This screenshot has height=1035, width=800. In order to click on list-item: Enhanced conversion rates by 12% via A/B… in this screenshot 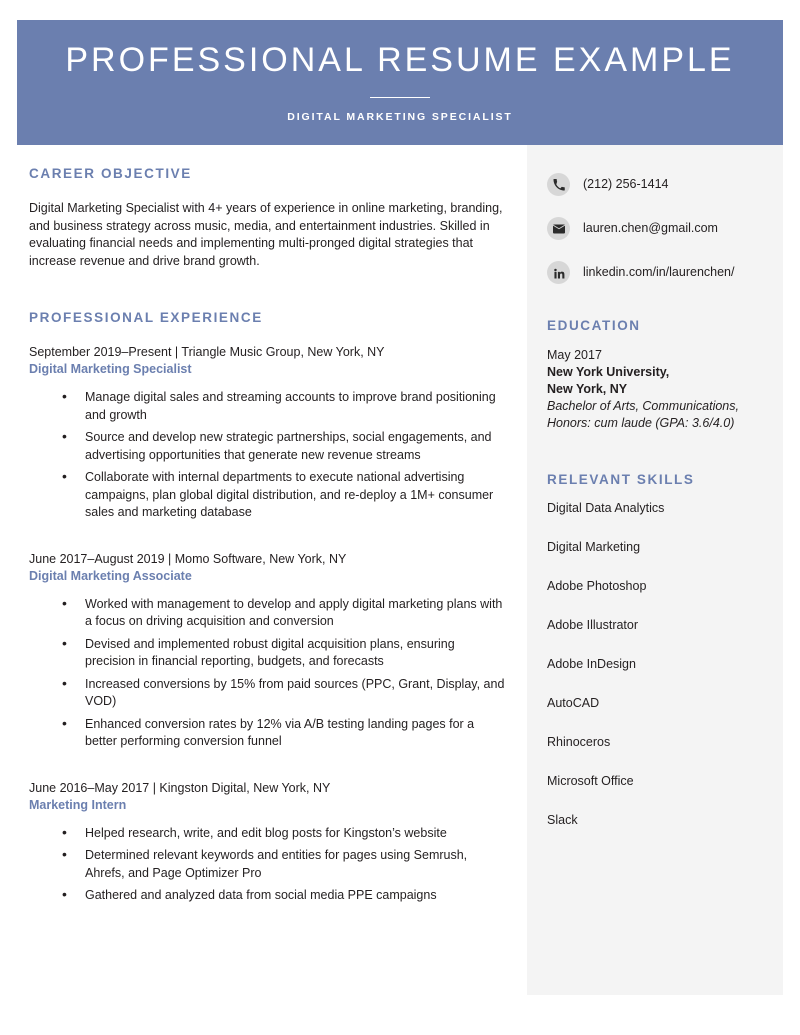, I will do `click(284, 733)`.